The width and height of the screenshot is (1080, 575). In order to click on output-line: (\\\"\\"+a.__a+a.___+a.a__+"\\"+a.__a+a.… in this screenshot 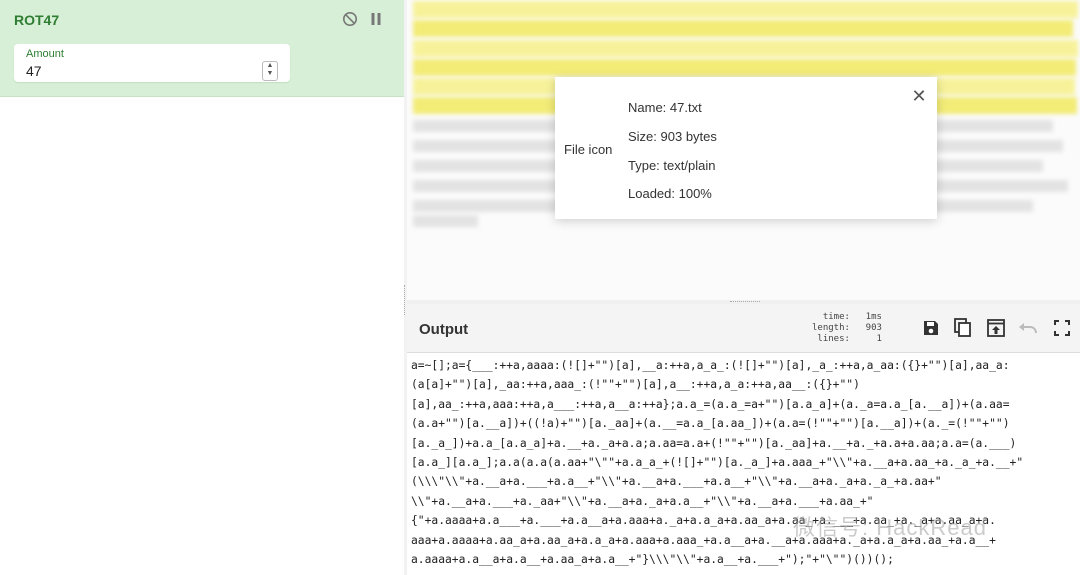, I will do `click(676, 482)`.